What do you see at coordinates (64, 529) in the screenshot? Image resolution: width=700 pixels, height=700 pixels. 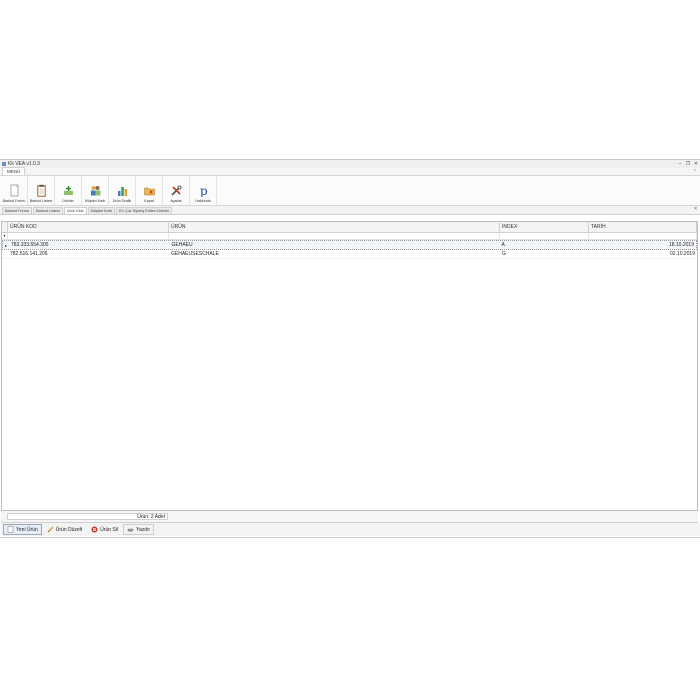 I see `edit-product-button: Ürün Düzelt` at bounding box center [64, 529].